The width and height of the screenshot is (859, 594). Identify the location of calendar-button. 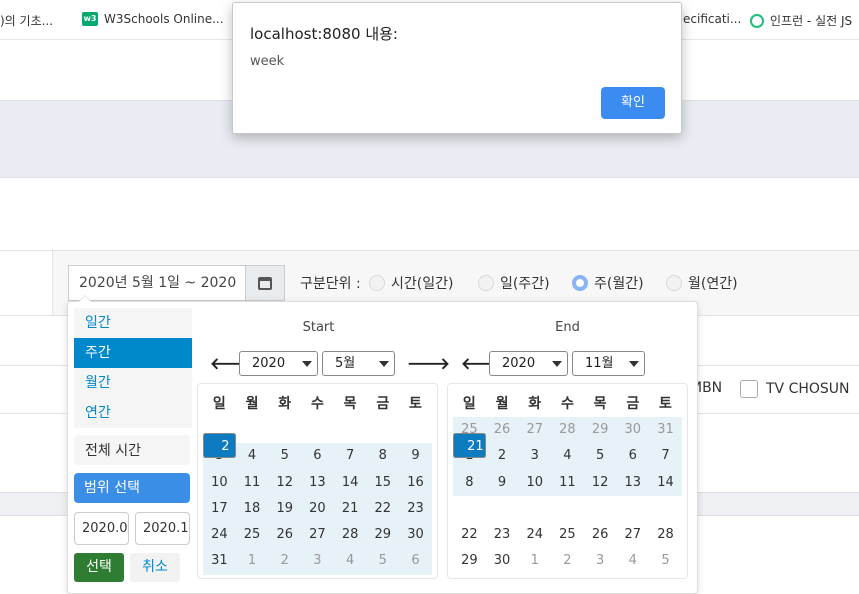
(265, 283).